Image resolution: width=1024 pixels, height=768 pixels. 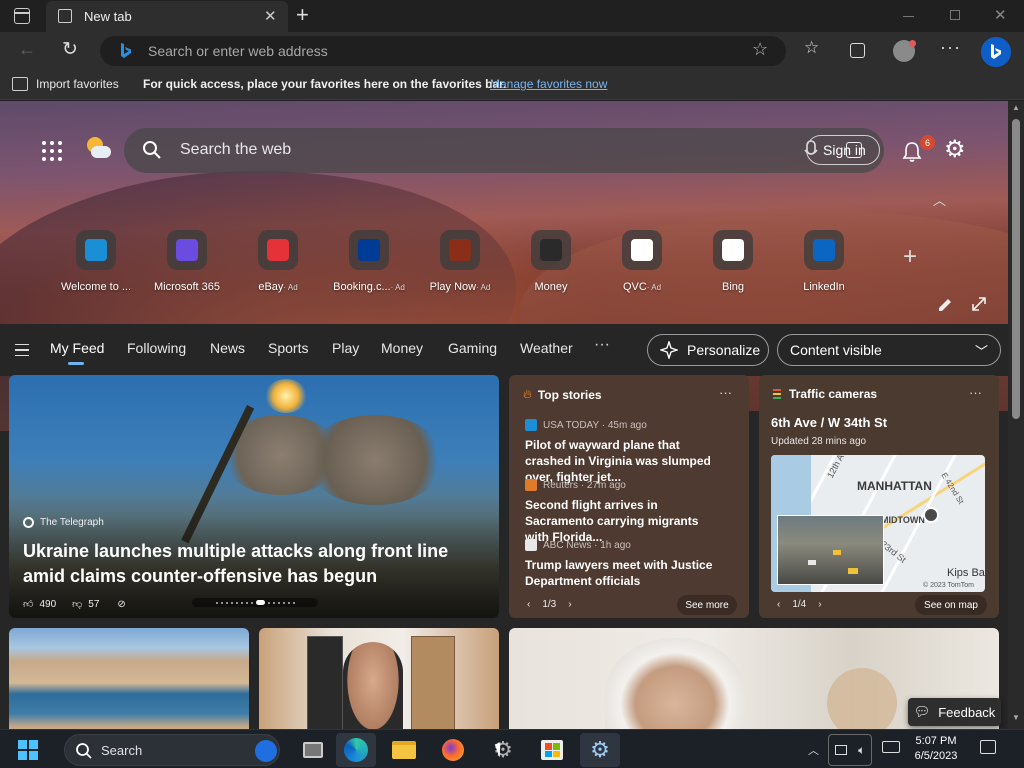 I want to click on collections-icon, so click(x=857, y=50).